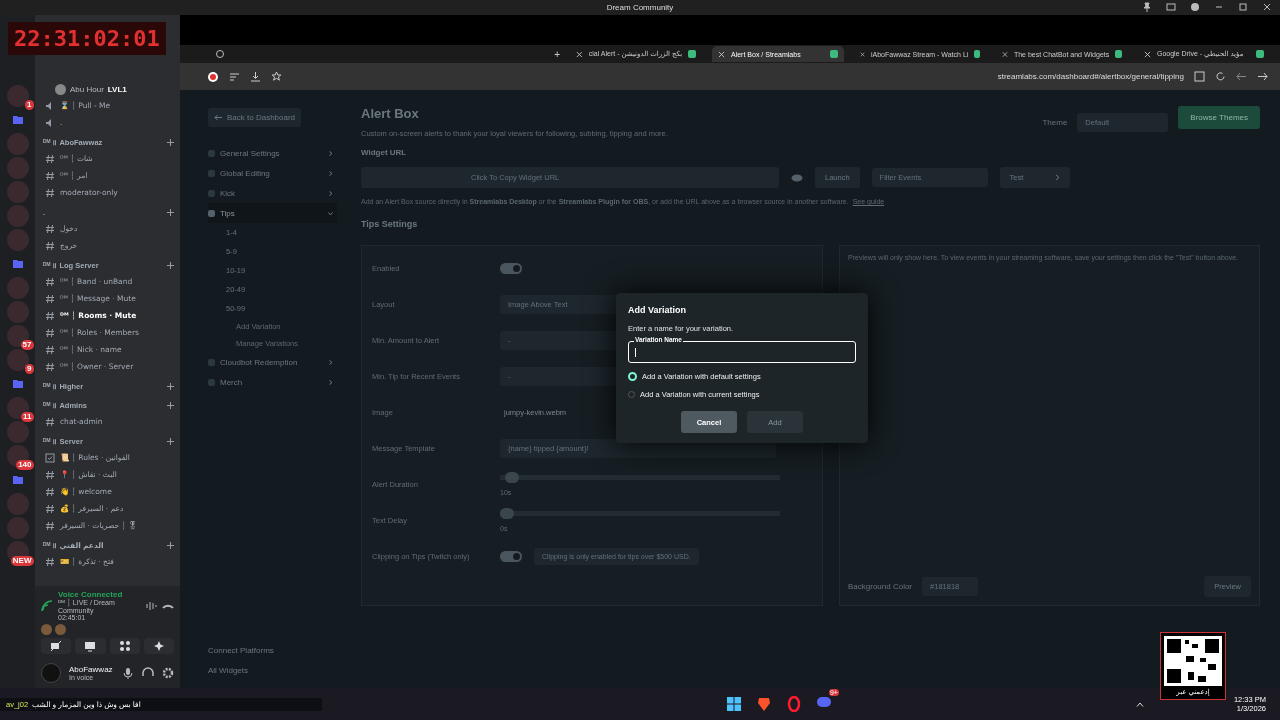  Describe the element at coordinates (272, 670) in the screenshot. I see `nav-link: All Widgets` at that location.